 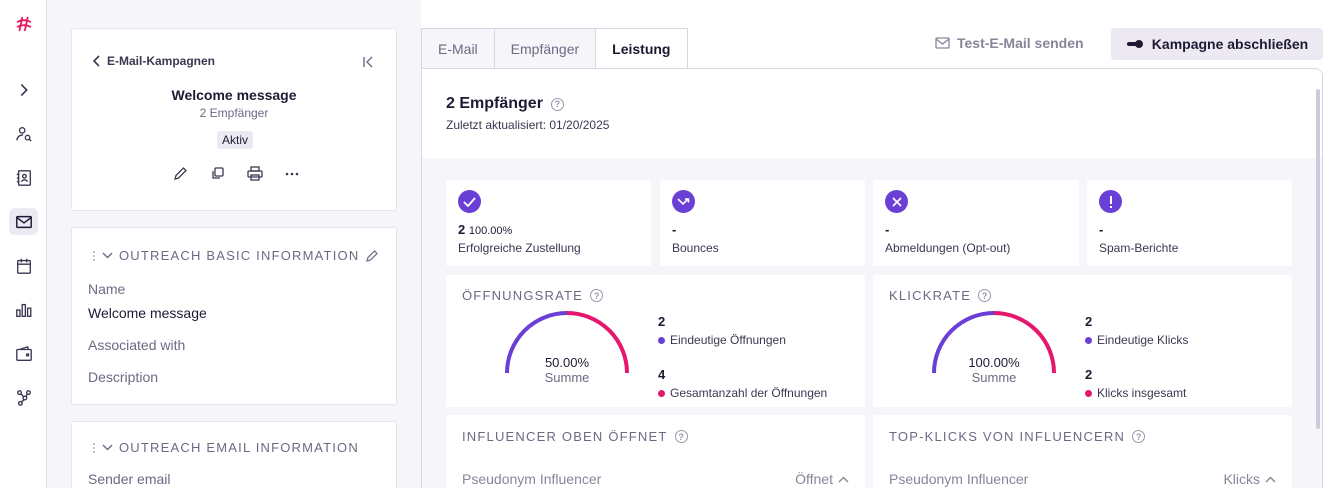 What do you see at coordinates (930, 295) in the screenshot?
I see `click-rate-heading: KLICKRATE` at bounding box center [930, 295].